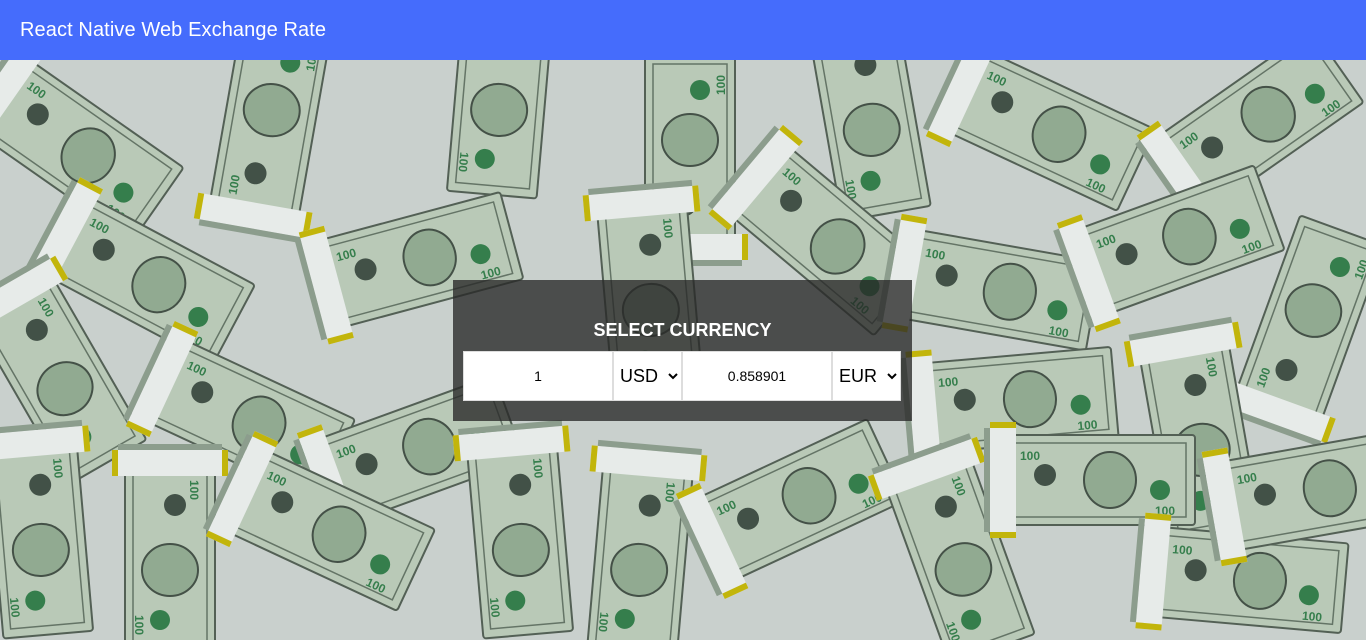  I want to click on to-amount-input, so click(757, 376).